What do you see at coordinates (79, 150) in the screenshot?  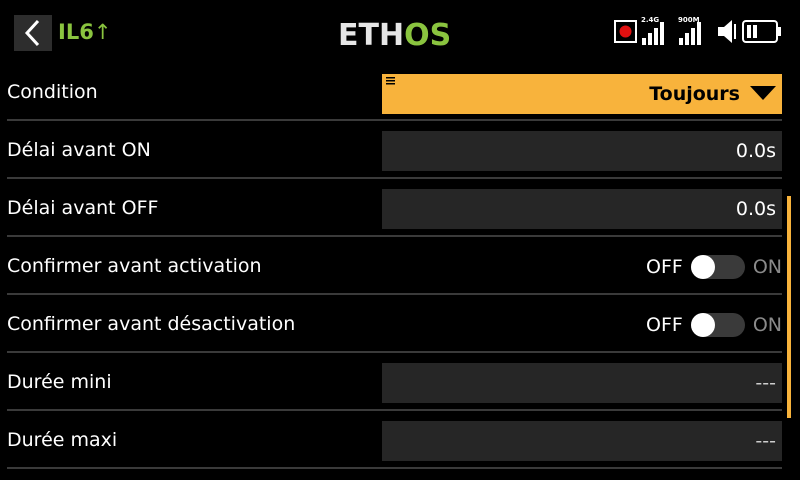 I see `delay-on-label: Délai avant ON` at bounding box center [79, 150].